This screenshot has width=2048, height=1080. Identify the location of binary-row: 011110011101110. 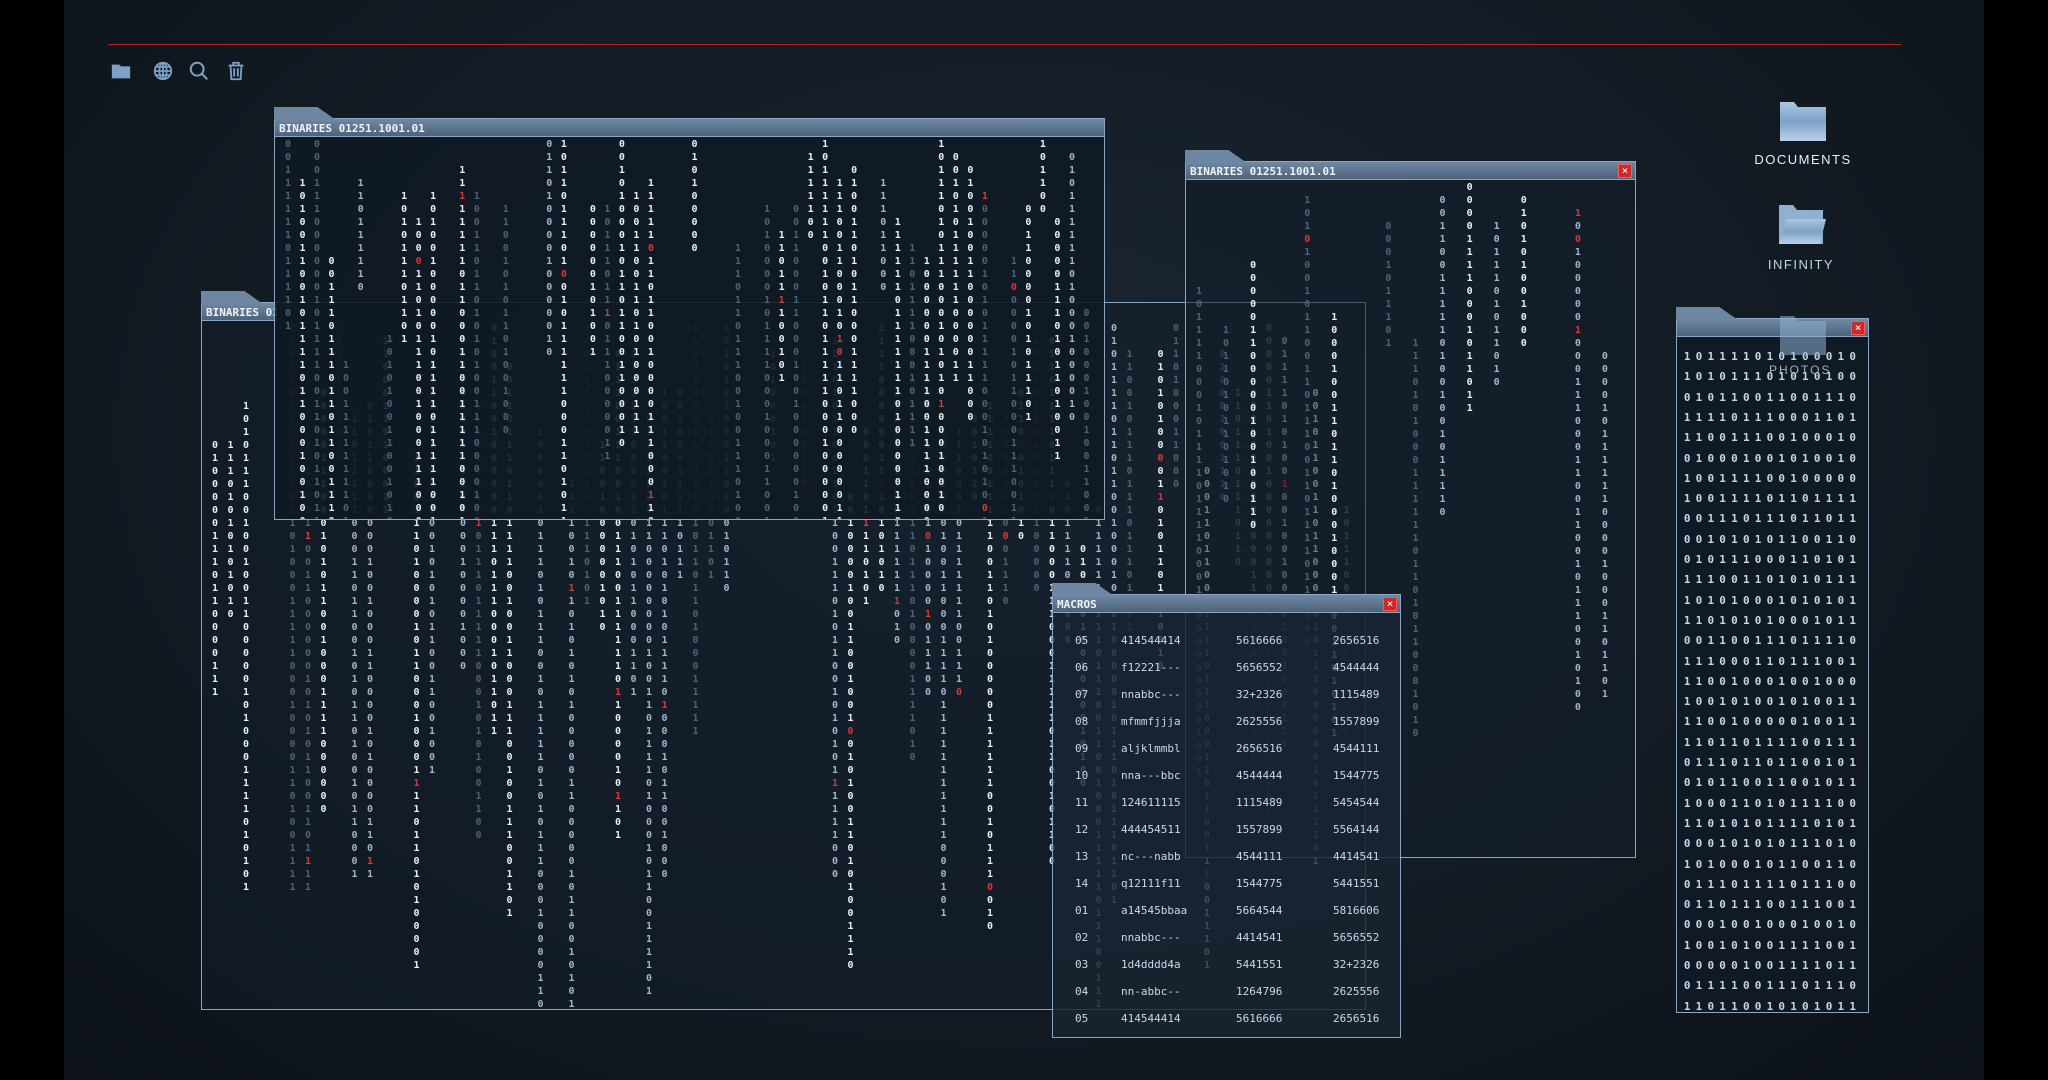
(1772, 986).